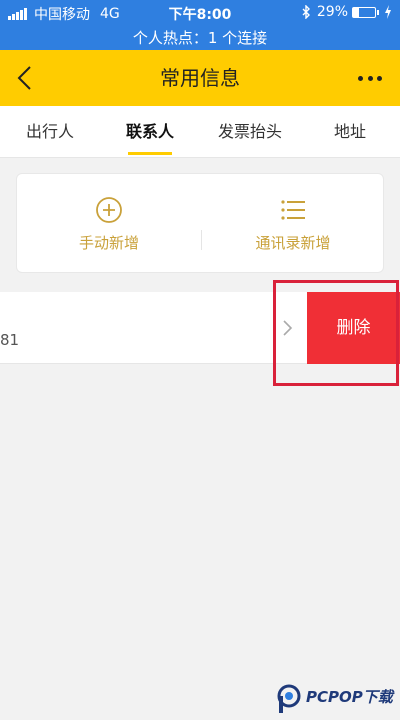 Image resolution: width=400 pixels, height=720 pixels. I want to click on tab-invoice-title: 发票抬头, so click(250, 131).